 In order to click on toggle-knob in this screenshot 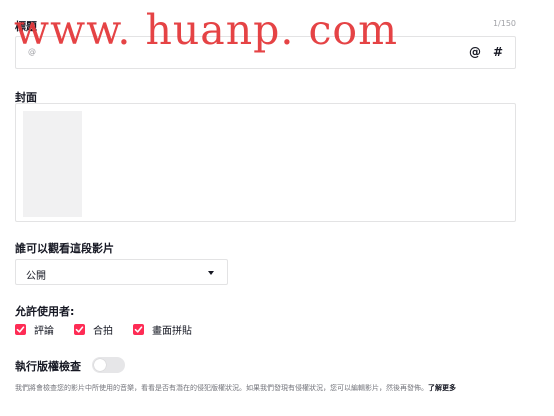, I will do `click(100, 365)`.